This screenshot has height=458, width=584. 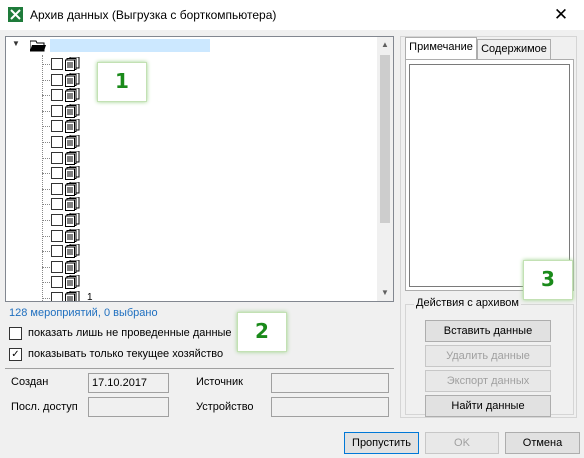 What do you see at coordinates (42, 178) in the screenshot?
I see `tree-guide-line` at bounding box center [42, 178].